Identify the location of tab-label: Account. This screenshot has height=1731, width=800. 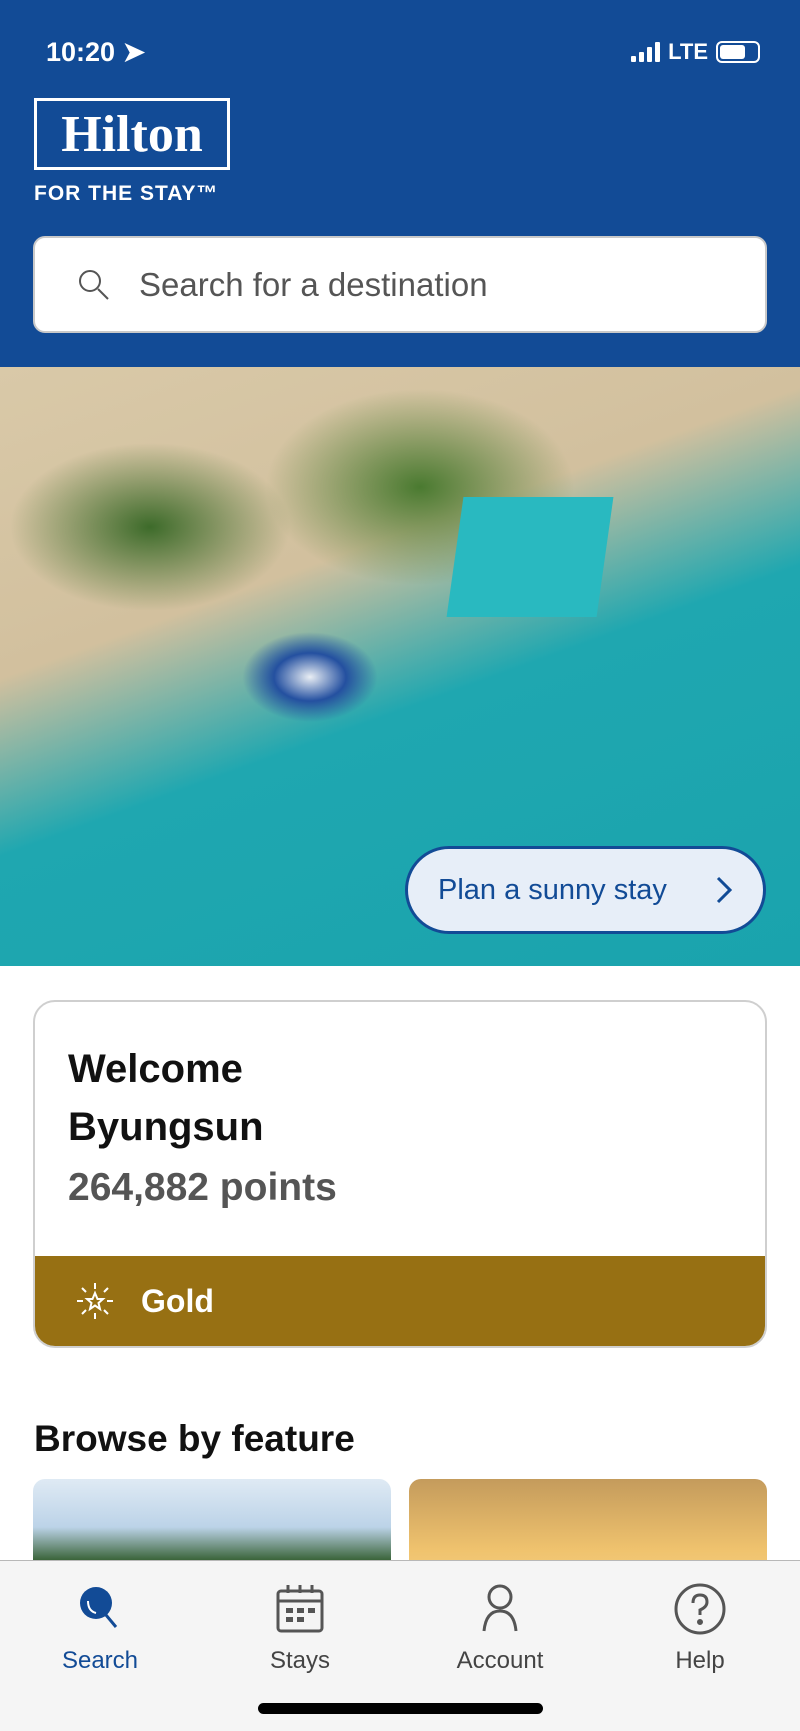
(500, 1660).